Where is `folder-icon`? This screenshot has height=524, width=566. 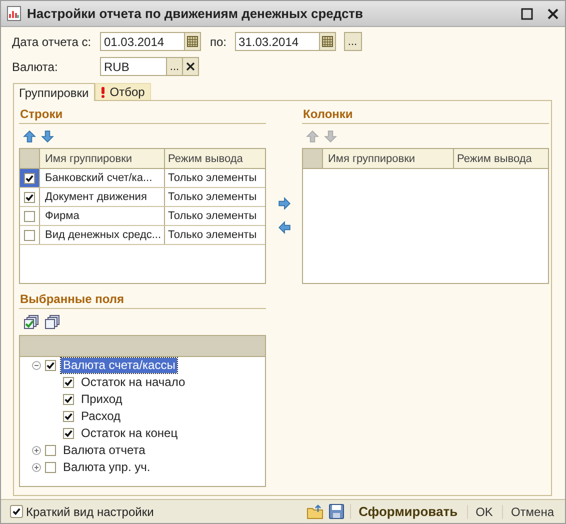
folder-icon is located at coordinates (314, 511).